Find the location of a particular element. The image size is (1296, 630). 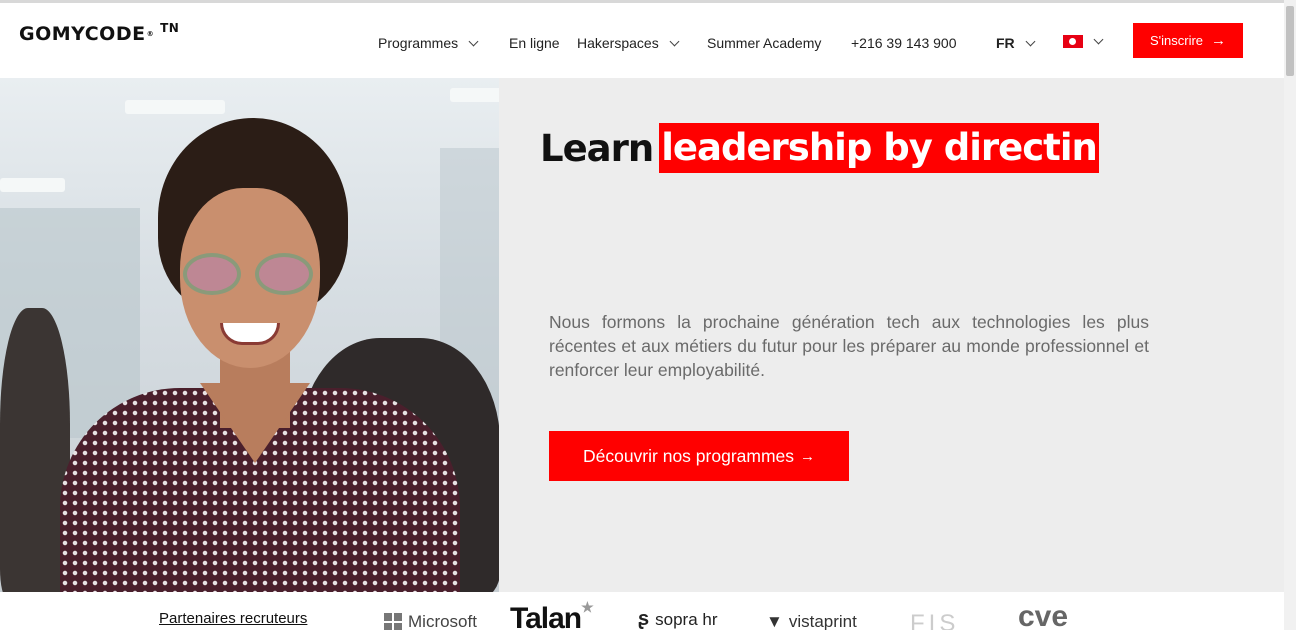

microsoft-icon is located at coordinates (393, 621).